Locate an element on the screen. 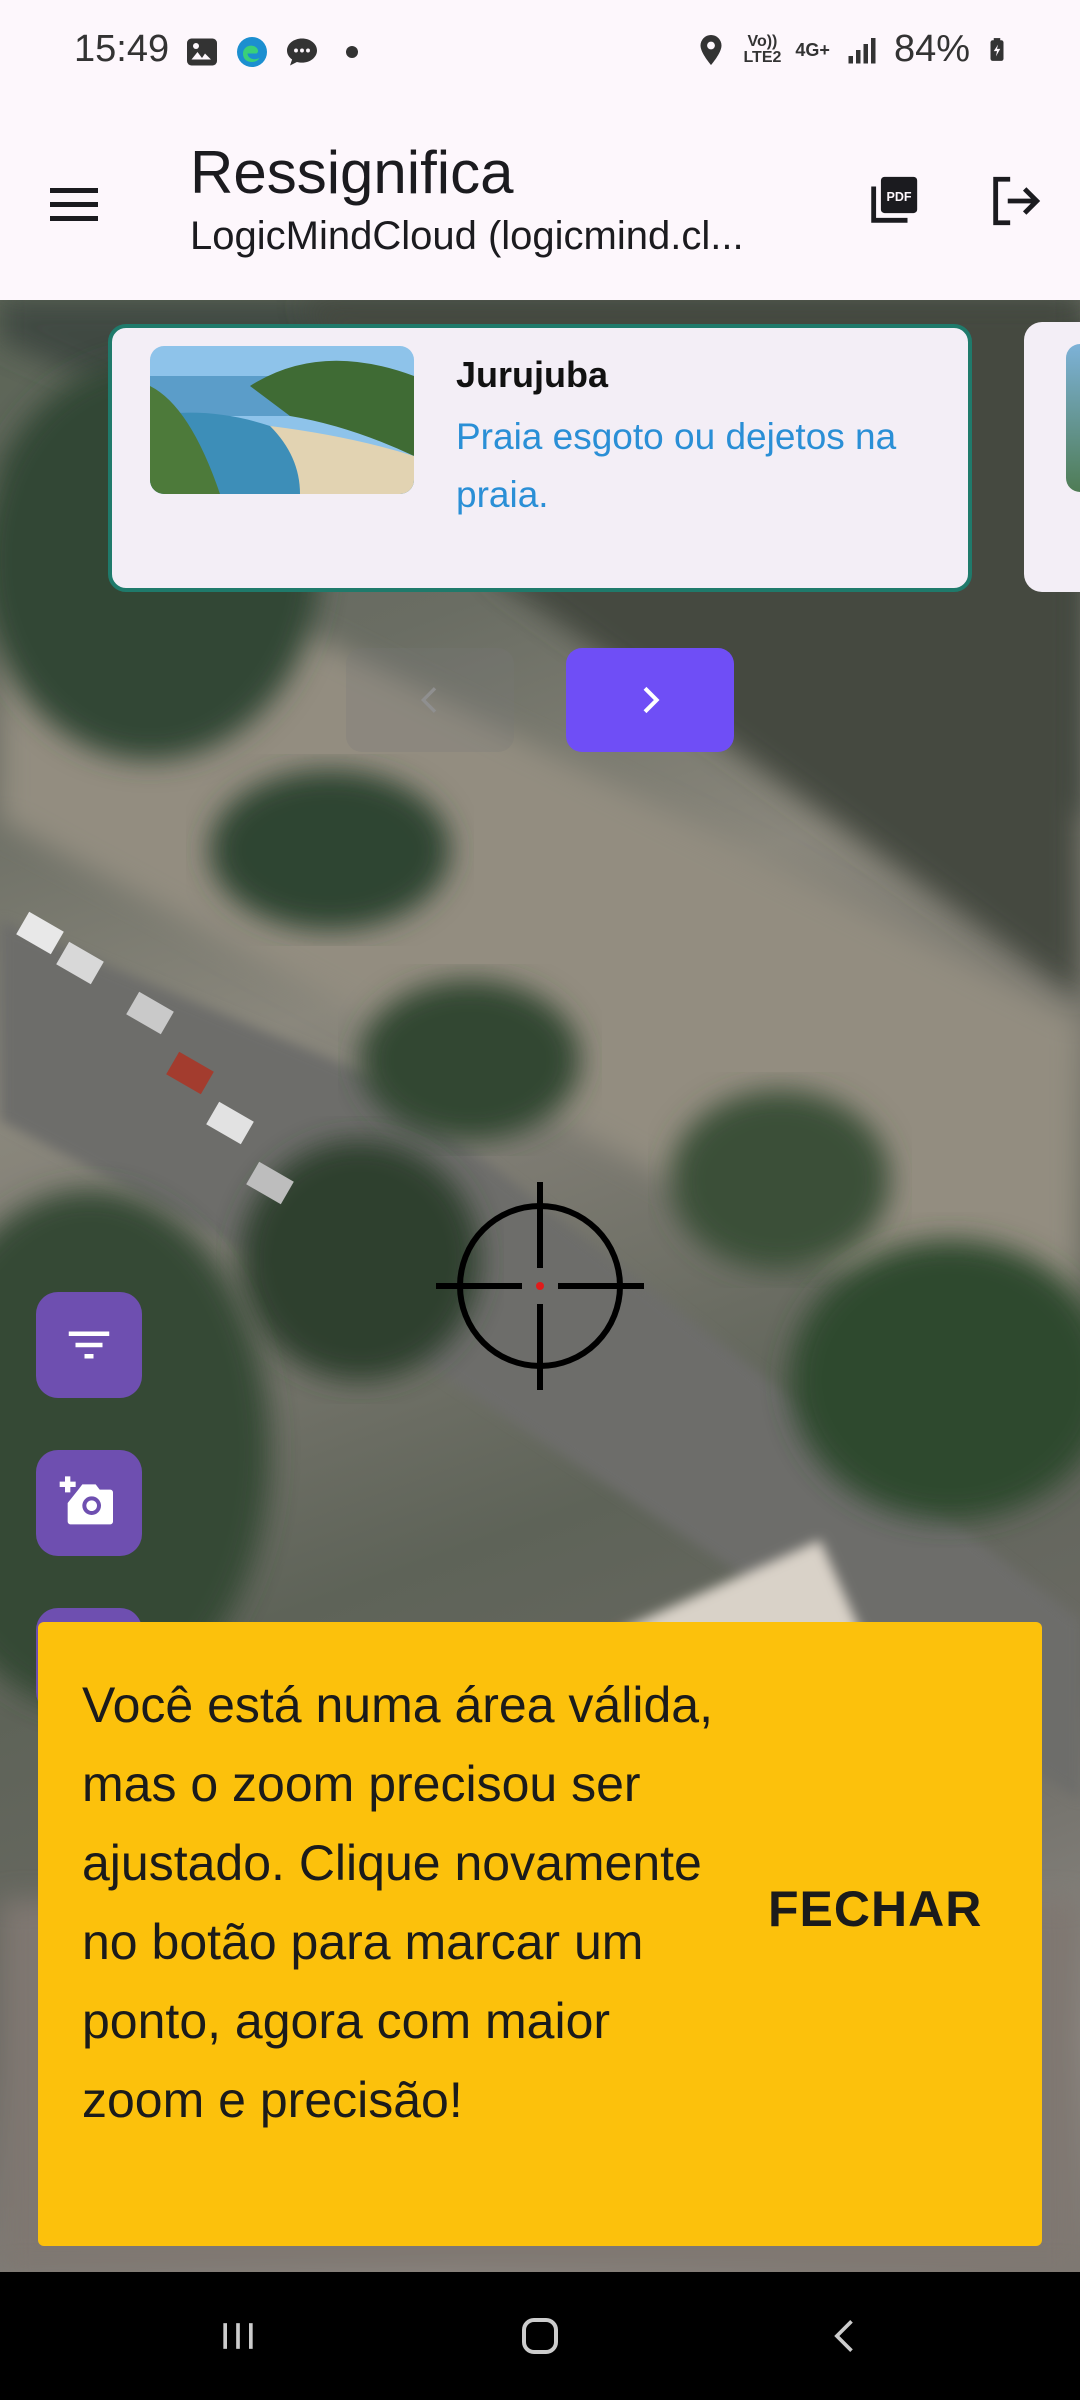  chevron-left-icon is located at coordinates (428, 700).